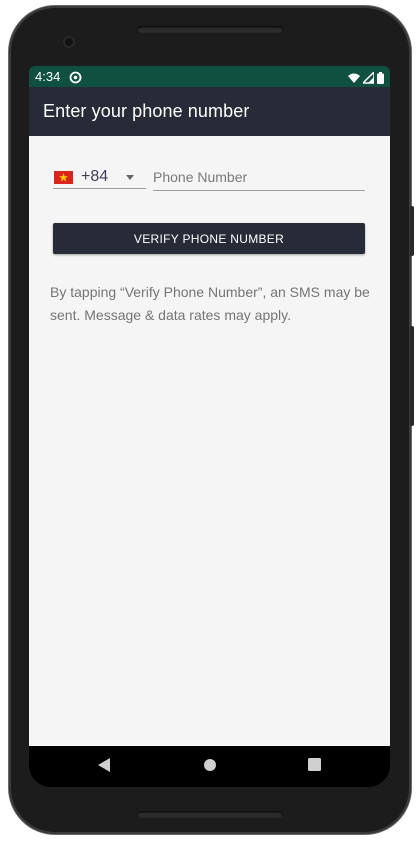 This screenshot has height=843, width=419. I want to click on page-title: Enter your phone number, so click(146, 111).